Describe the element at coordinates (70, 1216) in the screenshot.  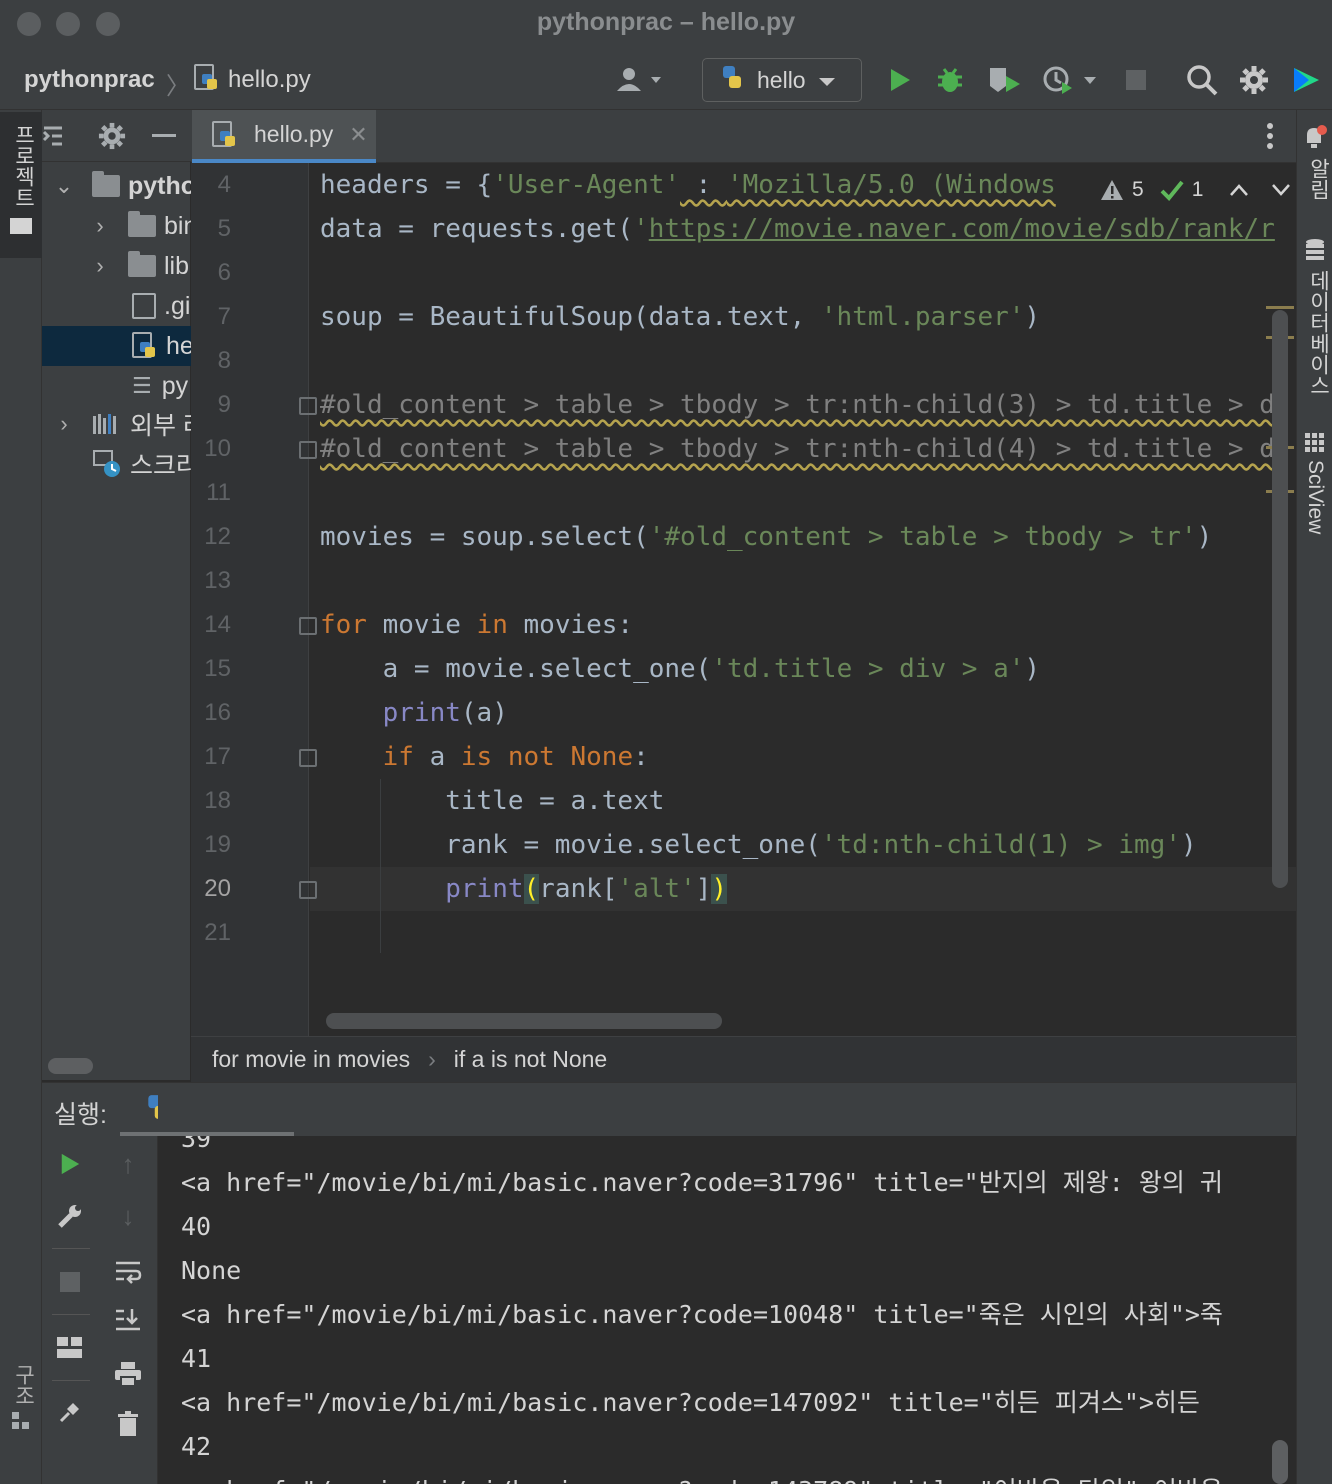
I see `wrench-icon` at that location.